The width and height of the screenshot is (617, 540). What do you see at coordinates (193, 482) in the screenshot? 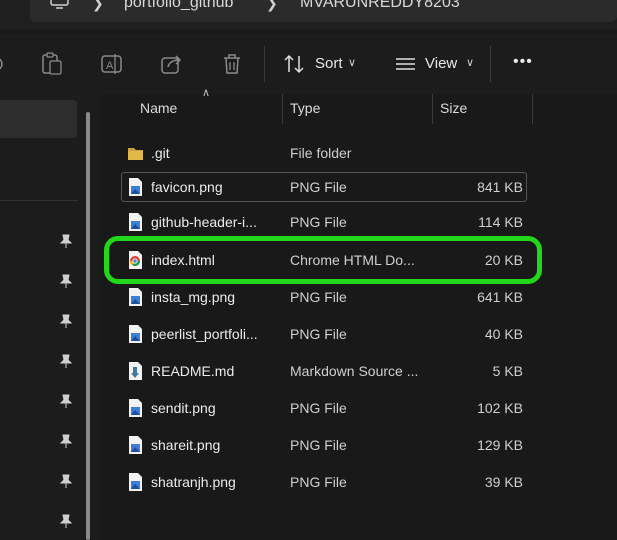
I see `file-name: shatranjh.png` at bounding box center [193, 482].